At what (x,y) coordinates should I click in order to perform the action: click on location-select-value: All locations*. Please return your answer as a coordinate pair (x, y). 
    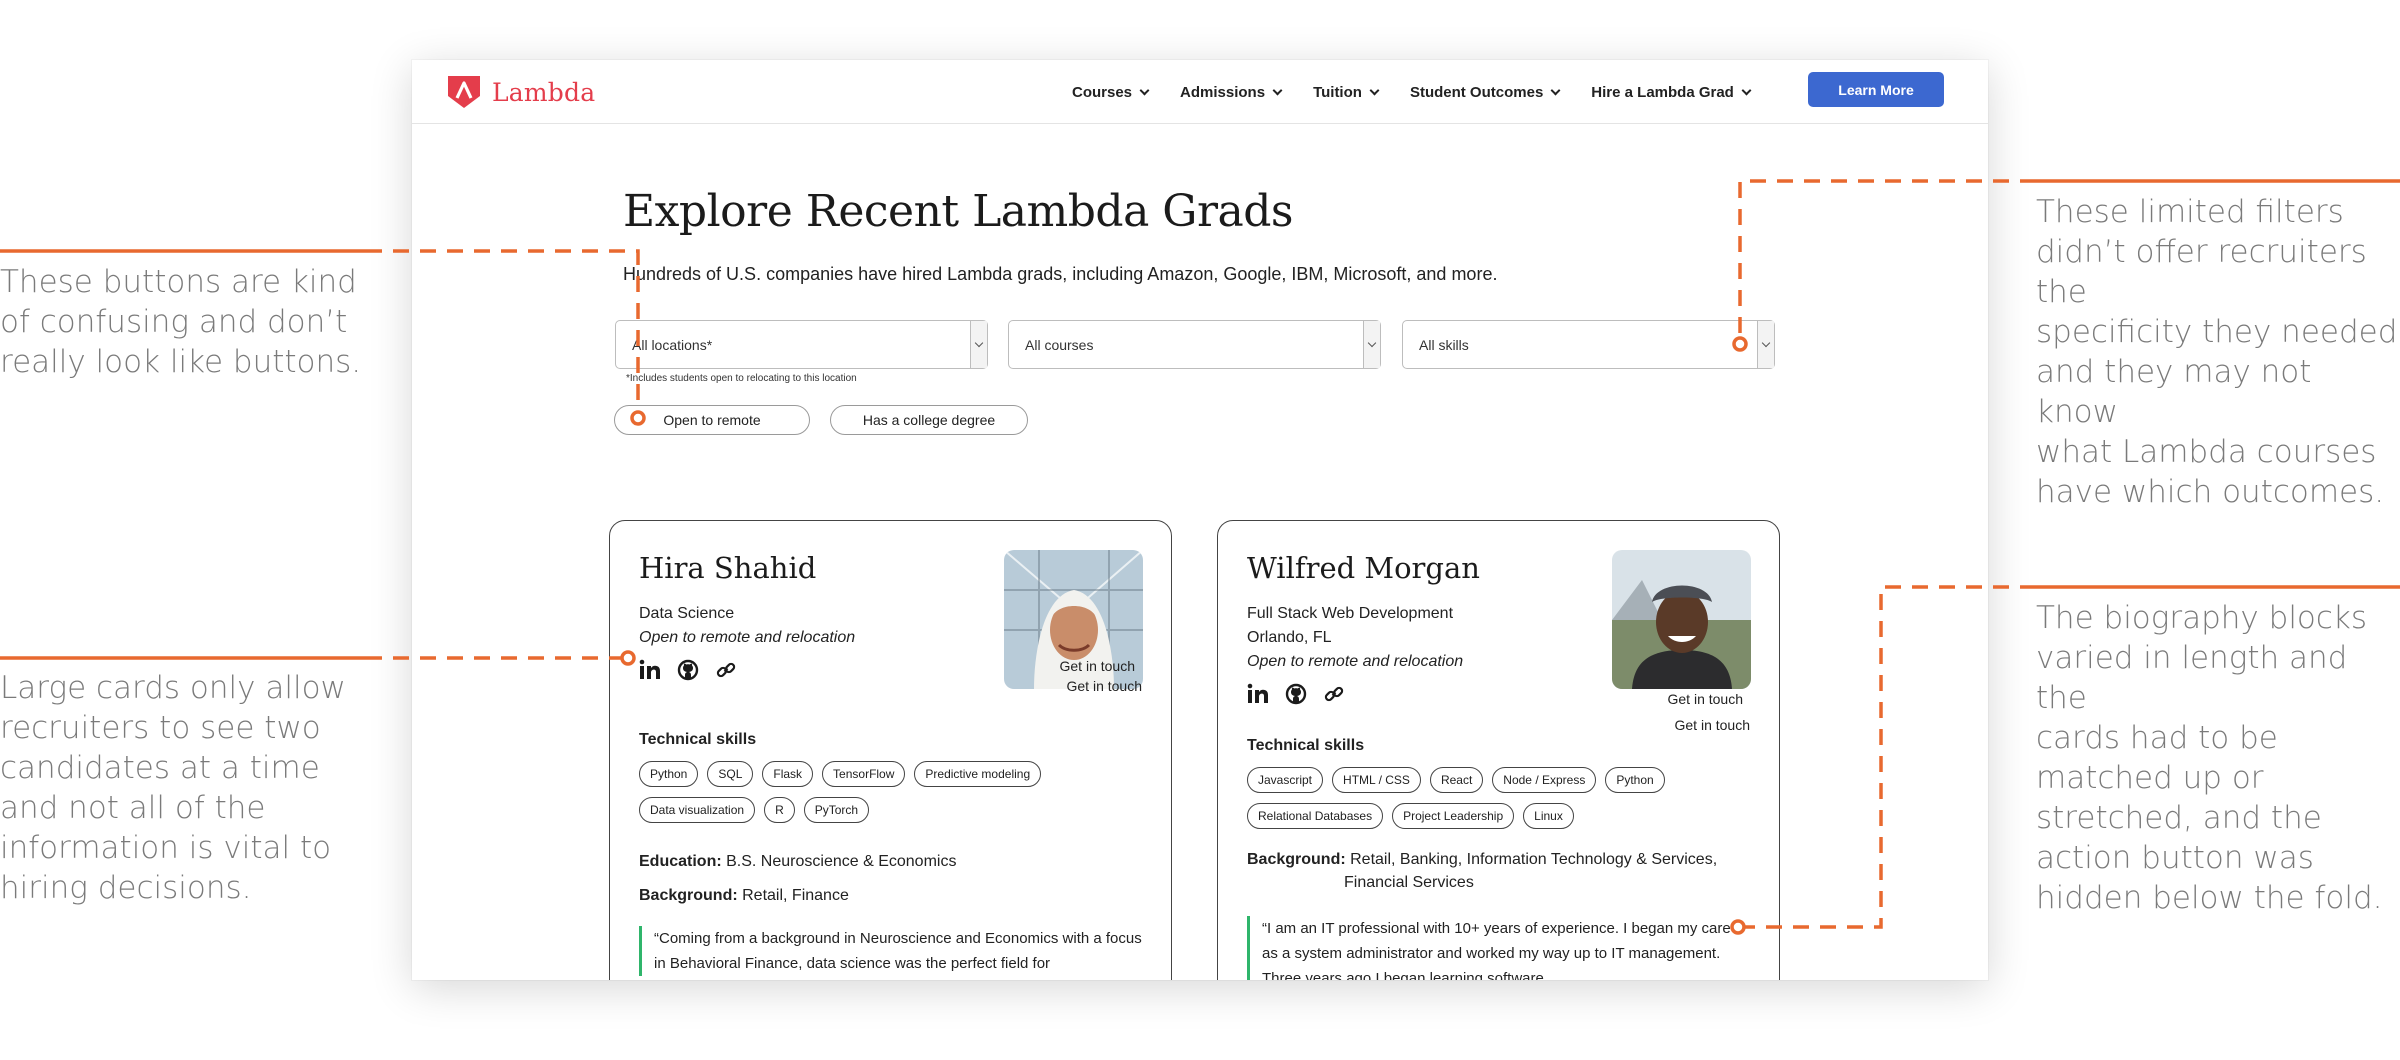
    Looking at the image, I should click on (672, 344).